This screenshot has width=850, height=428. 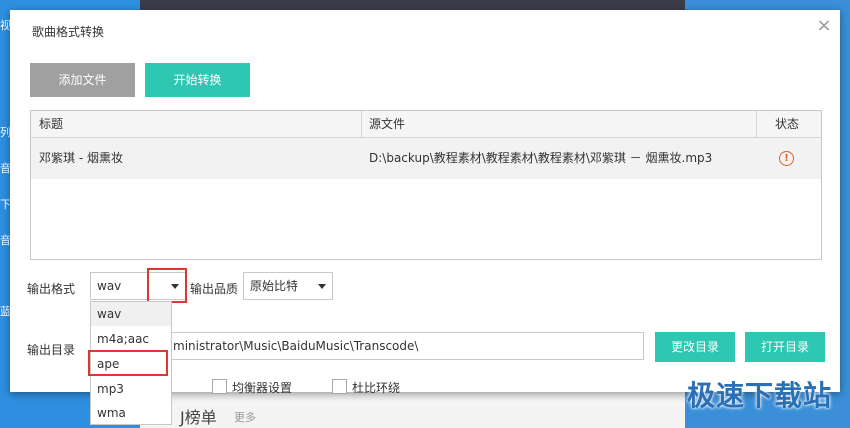 I want to click on row-source: D:\backup\教程素材\教程素材\教程素材\邓紫琪 － 烟熏妆.mp3, so click(x=541, y=158).